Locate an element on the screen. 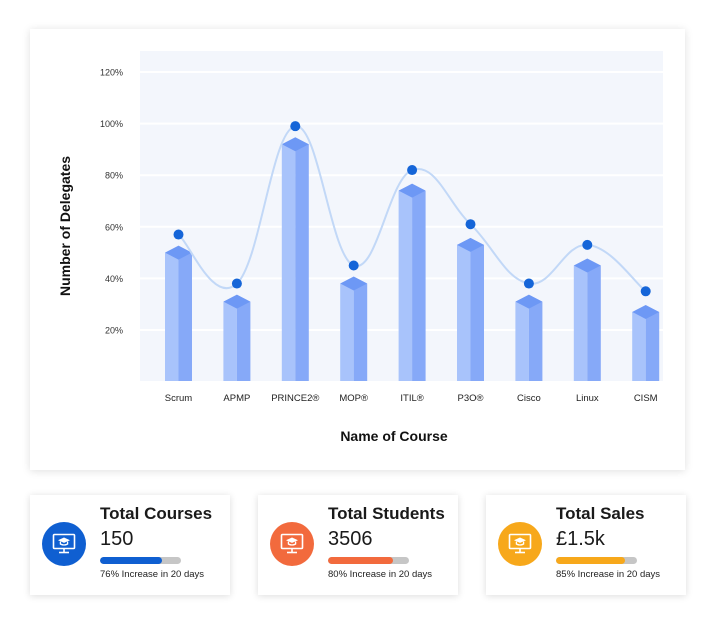 The width and height of the screenshot is (717, 626). y-tick-label: 80% is located at coordinates (114, 176).